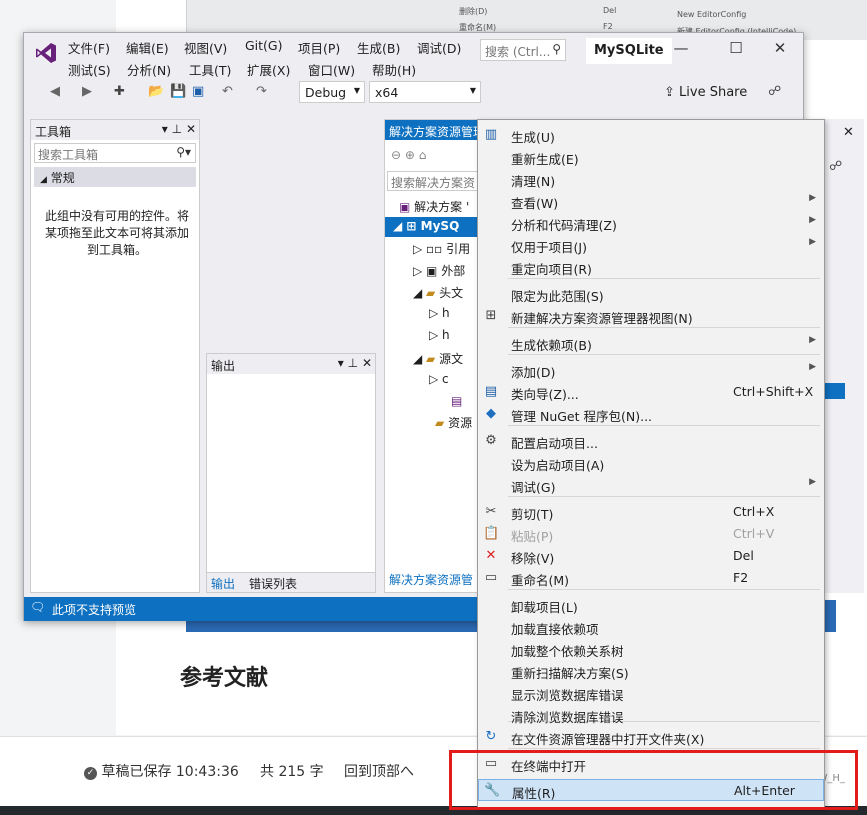  What do you see at coordinates (268, 69) in the screenshot?
I see `menu-extensions: 扩展(X)` at bounding box center [268, 69].